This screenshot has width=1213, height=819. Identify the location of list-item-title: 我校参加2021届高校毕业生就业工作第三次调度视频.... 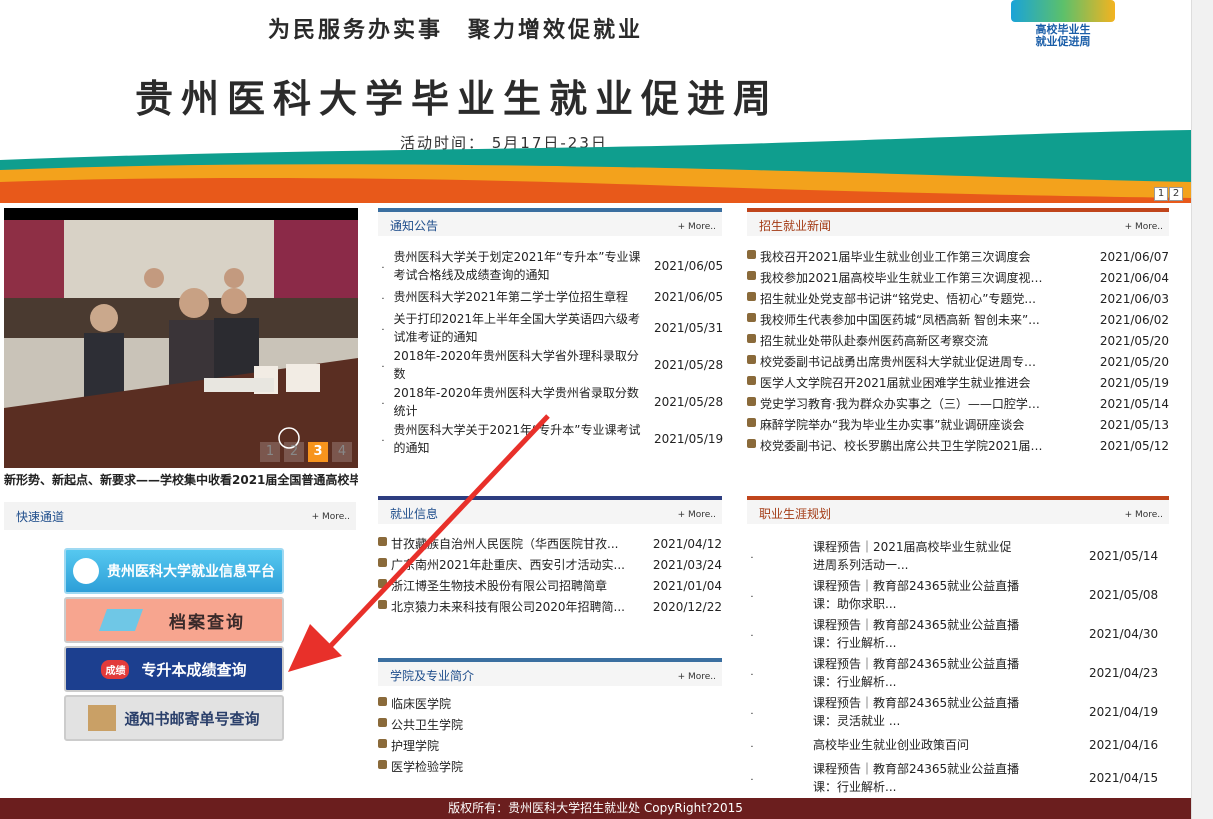
(903, 278).